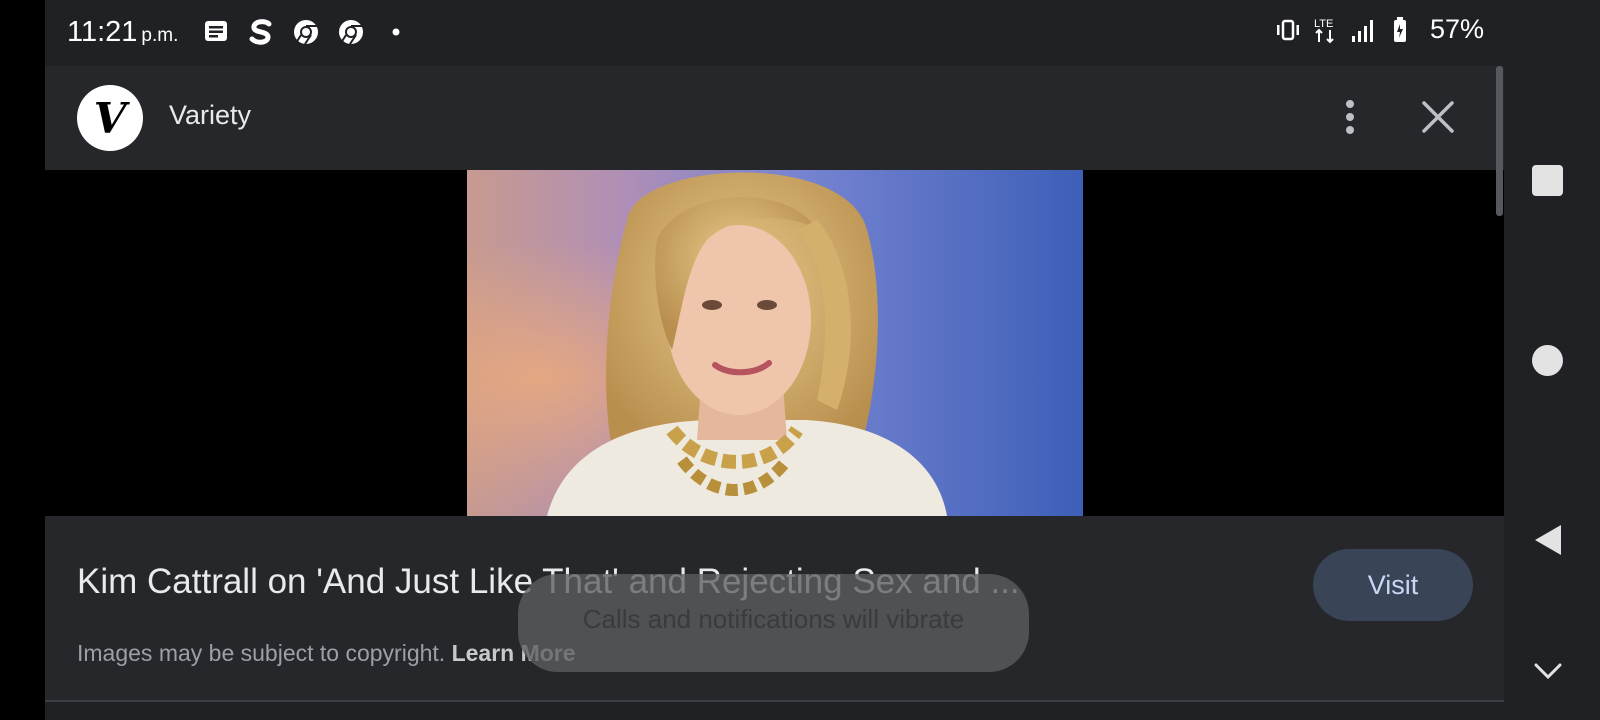 Image resolution: width=1600 pixels, height=720 pixels. I want to click on back-icon, so click(1548, 540).